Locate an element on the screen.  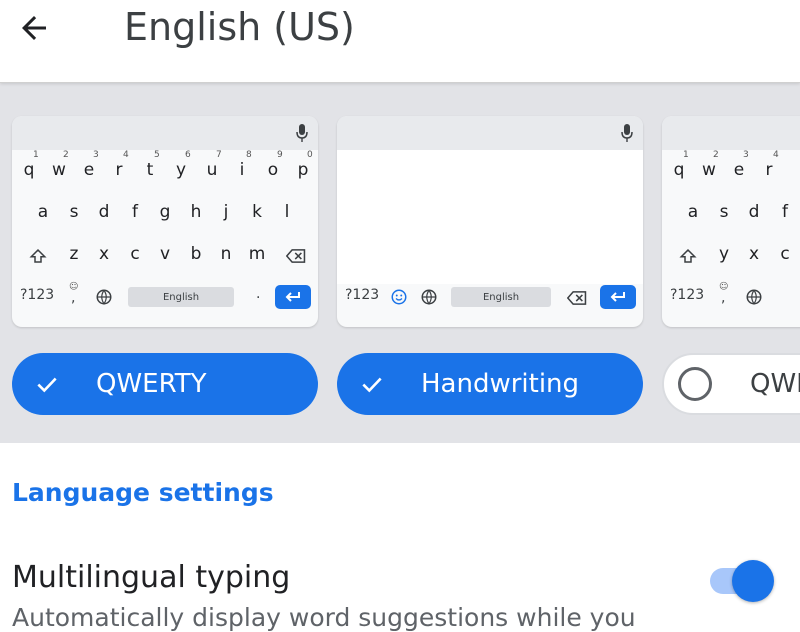
key-m: m is located at coordinates (257, 254).